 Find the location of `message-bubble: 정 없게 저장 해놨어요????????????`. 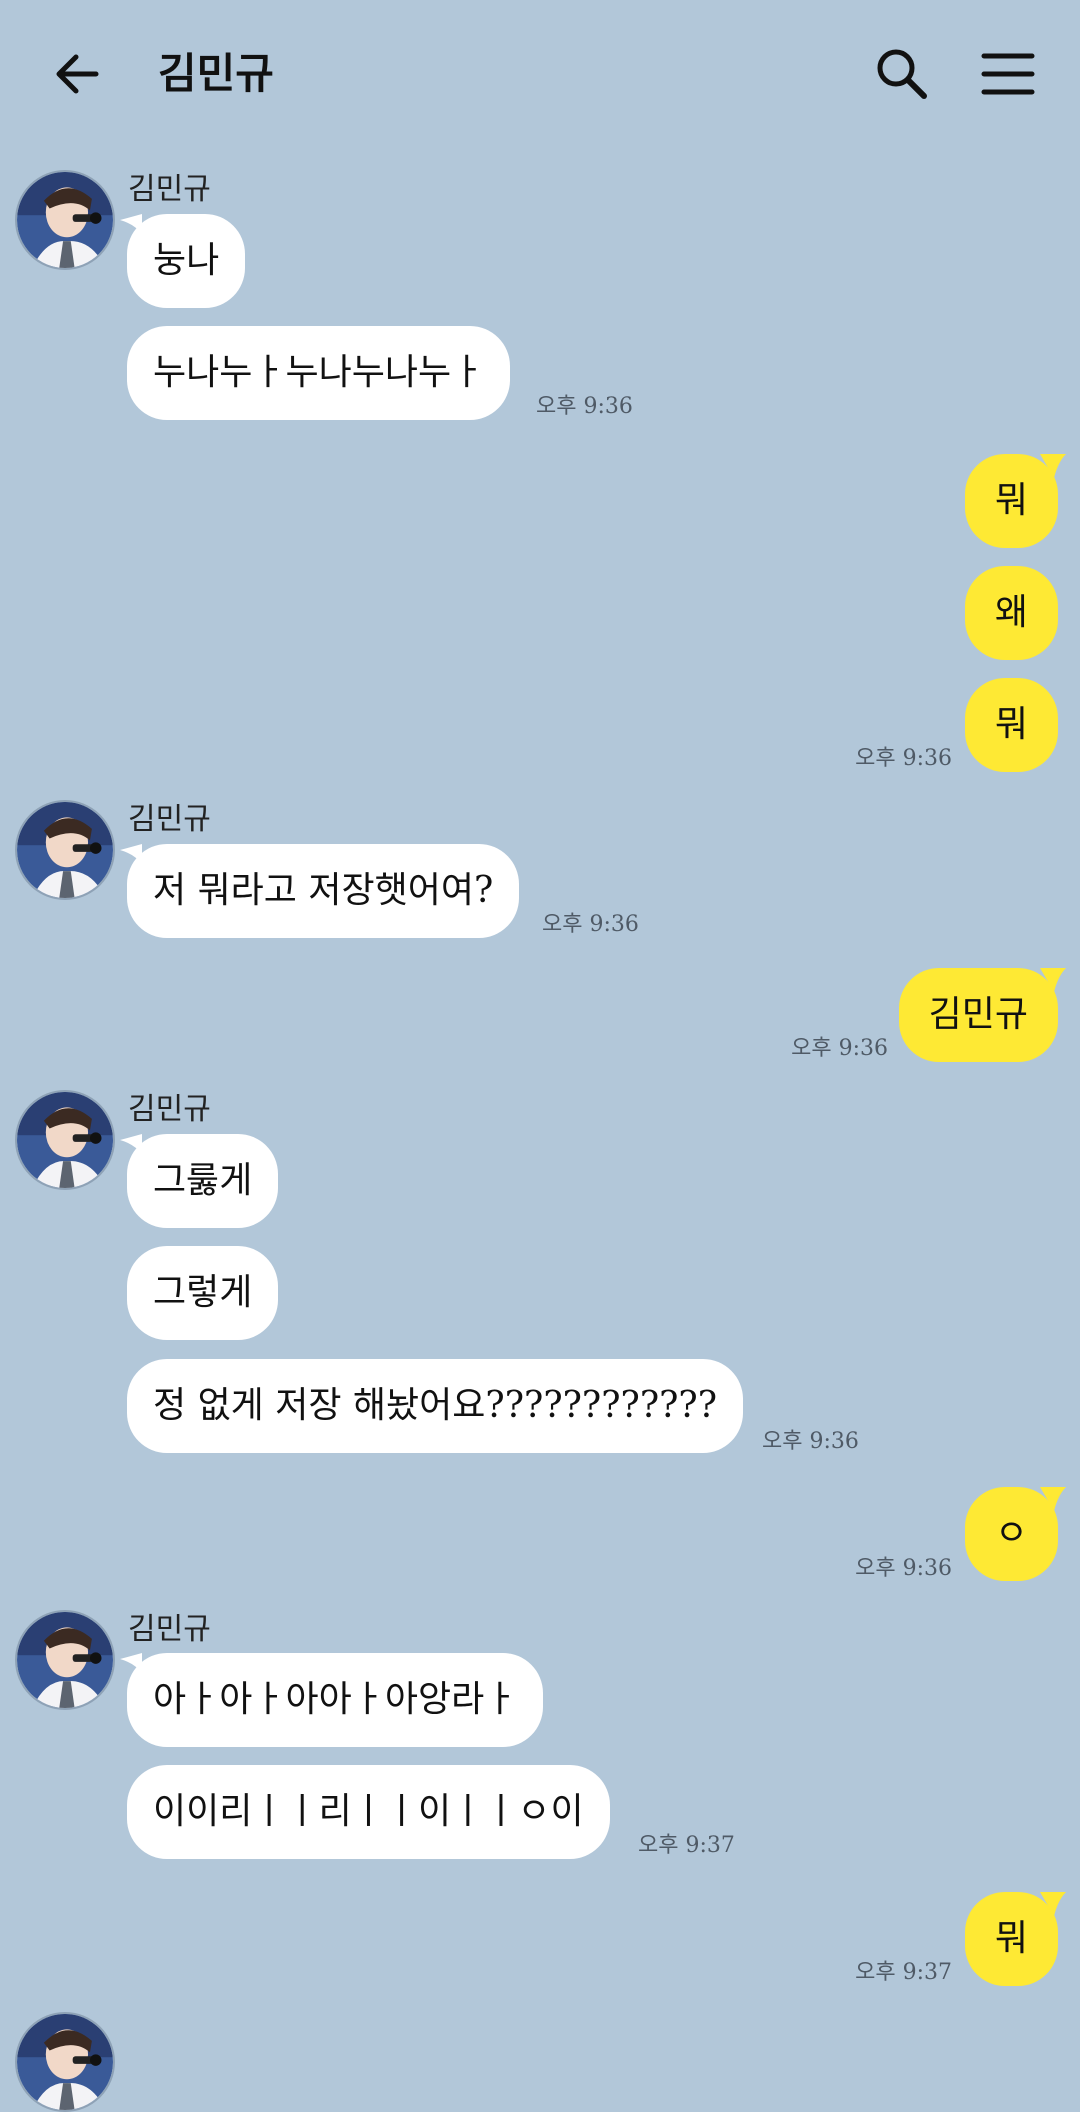

message-bubble: 정 없게 저장 해놨어요???????????? is located at coordinates (435, 1406).